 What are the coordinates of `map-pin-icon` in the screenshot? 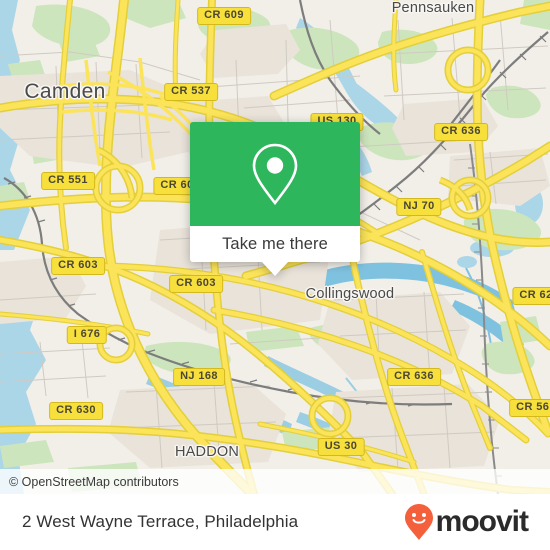 It's located at (275, 174).